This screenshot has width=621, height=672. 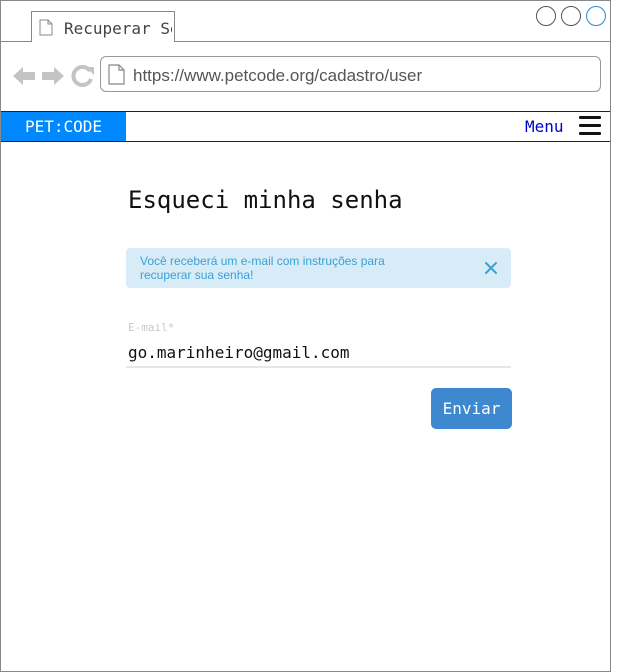 What do you see at coordinates (571, 16) in the screenshot?
I see `window-control-maximize` at bounding box center [571, 16].